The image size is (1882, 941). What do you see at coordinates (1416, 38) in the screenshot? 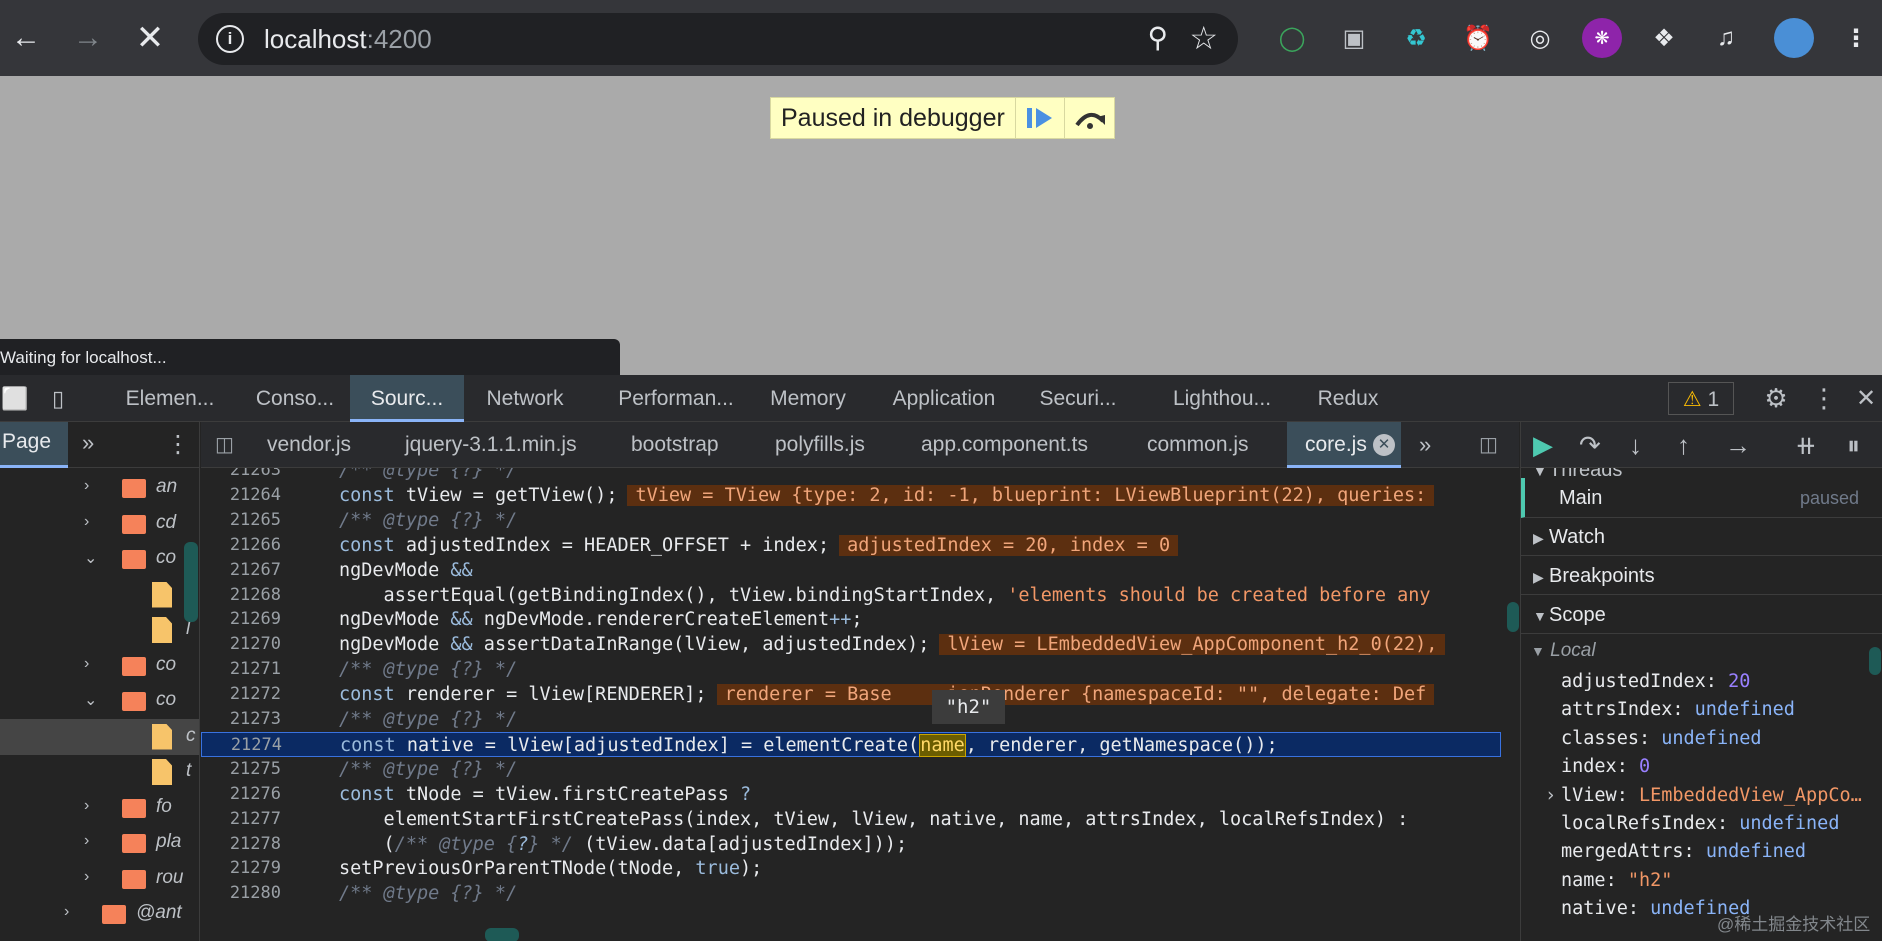
I see `extension-recycle-icon: ♻` at bounding box center [1416, 38].